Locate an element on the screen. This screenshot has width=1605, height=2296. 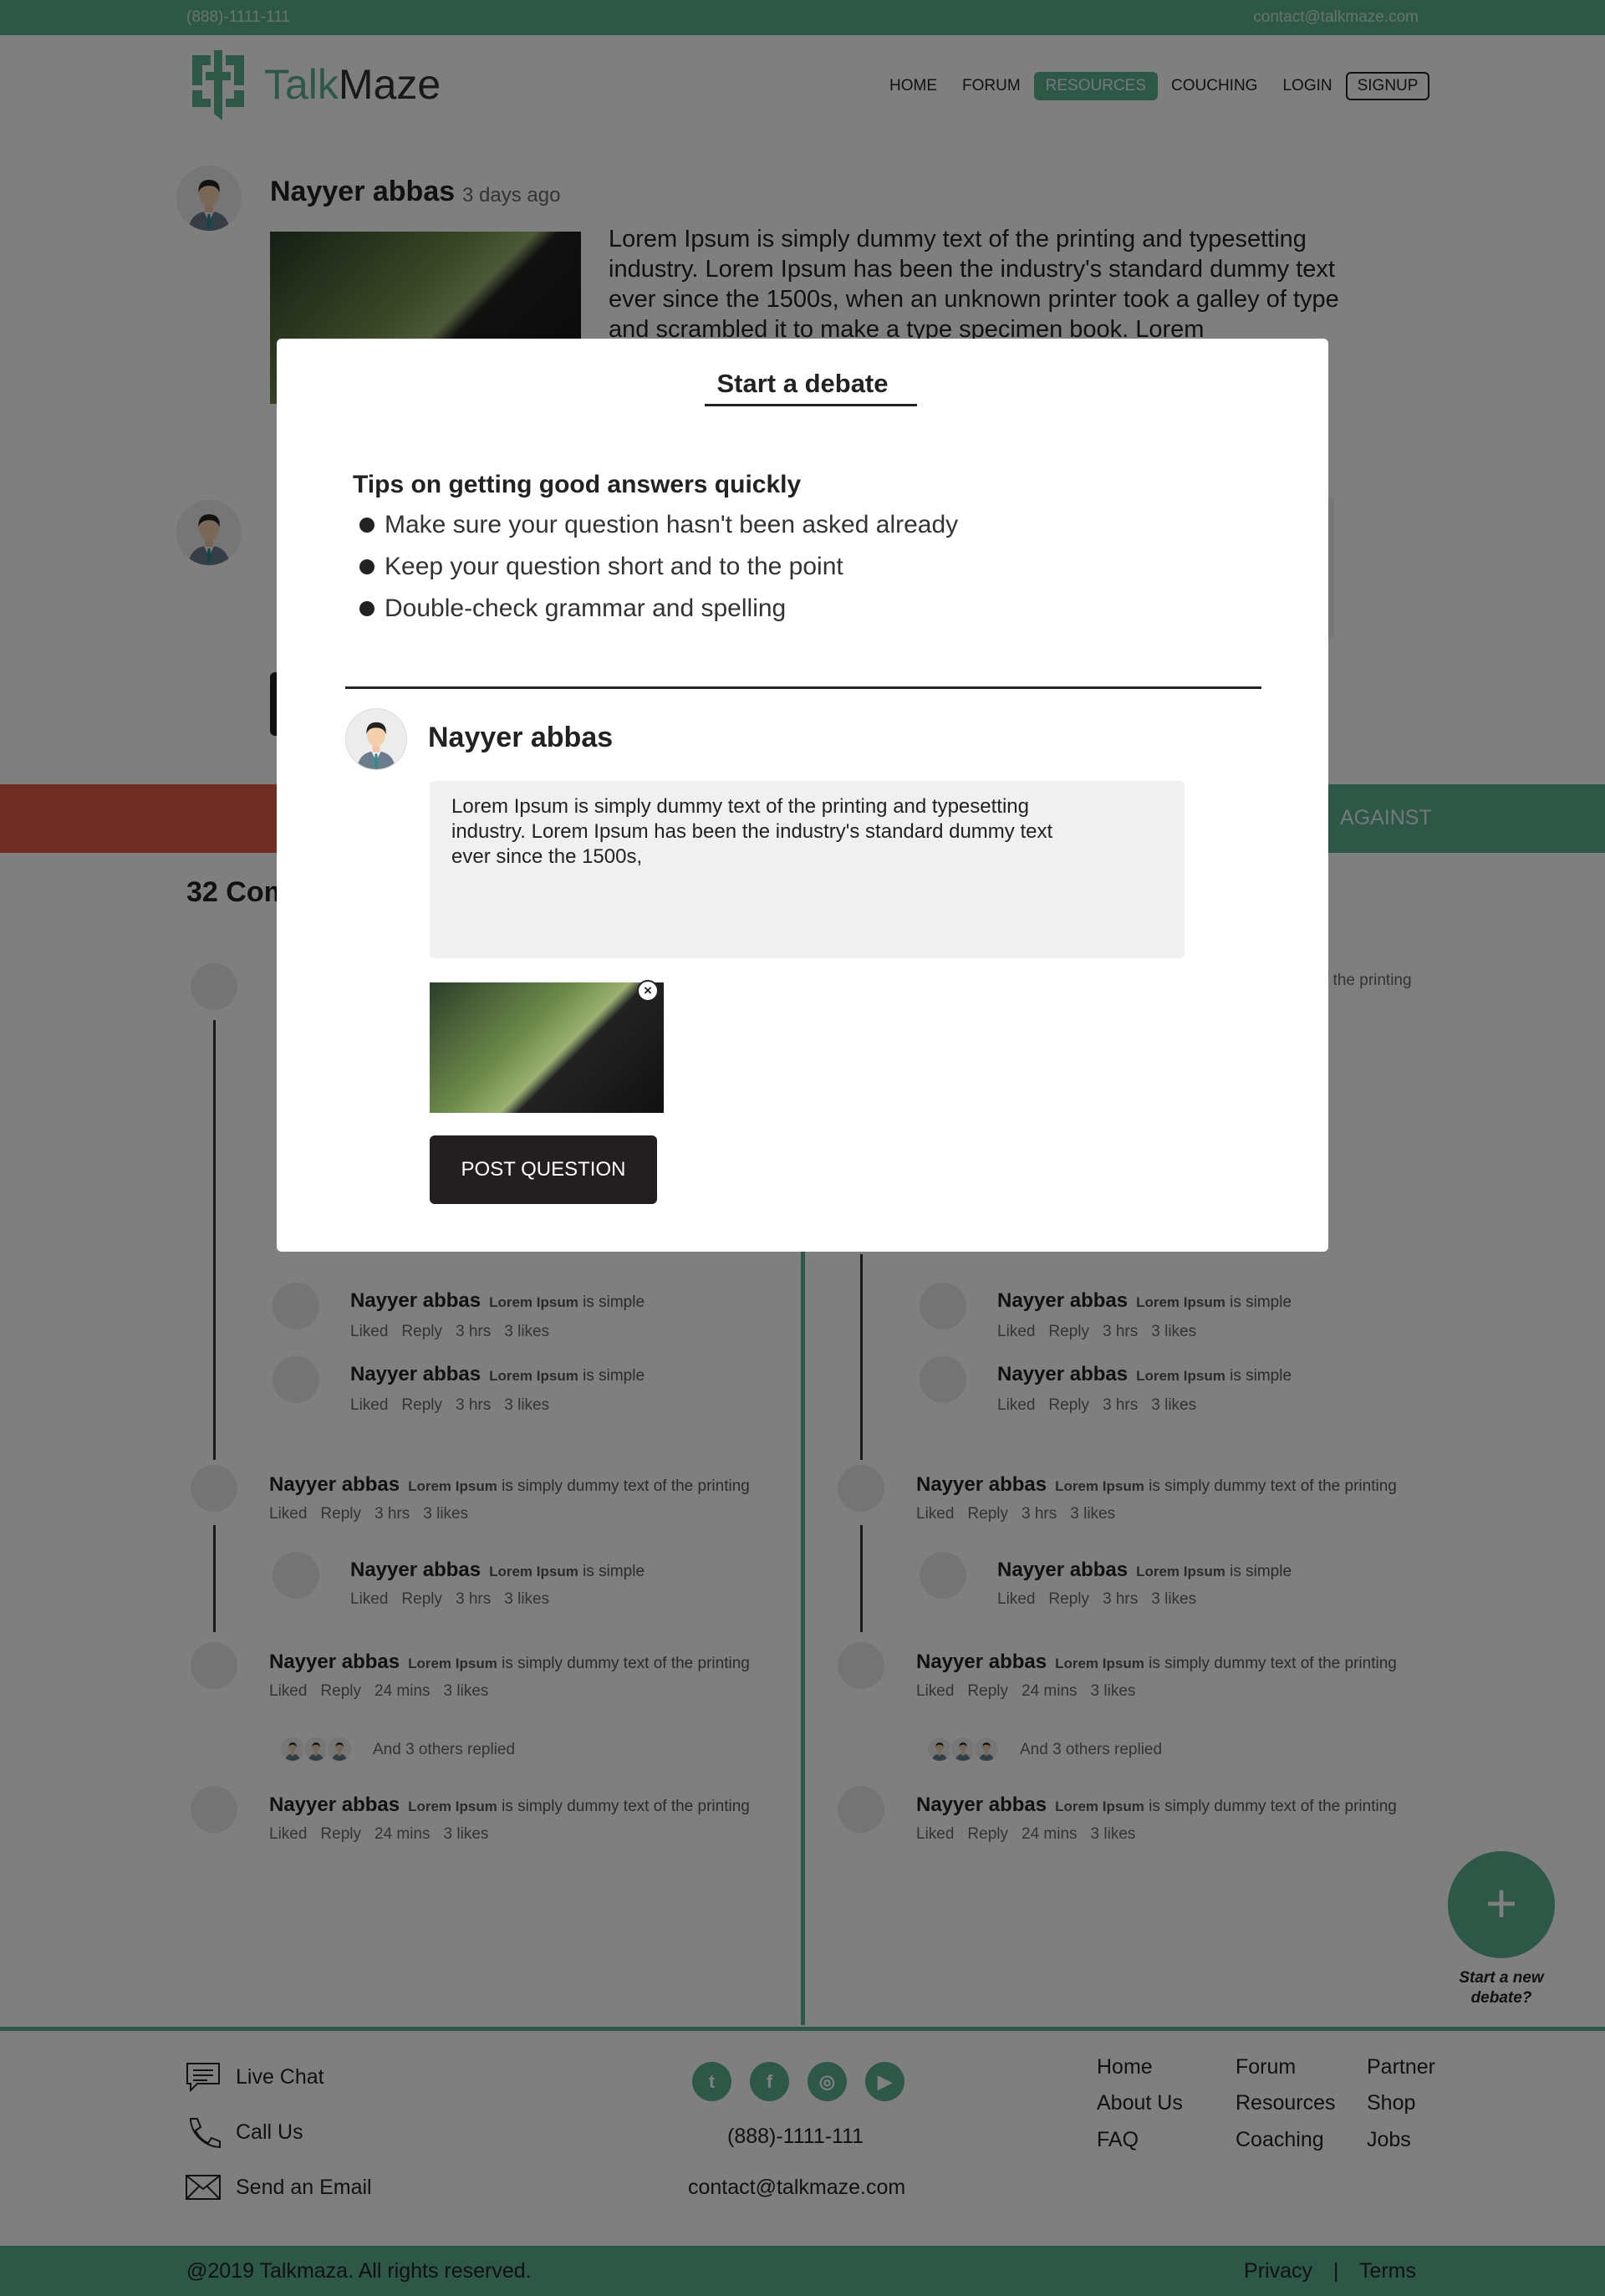
tips-title: Tips on getting good answers quickly is located at coordinates (577, 485).